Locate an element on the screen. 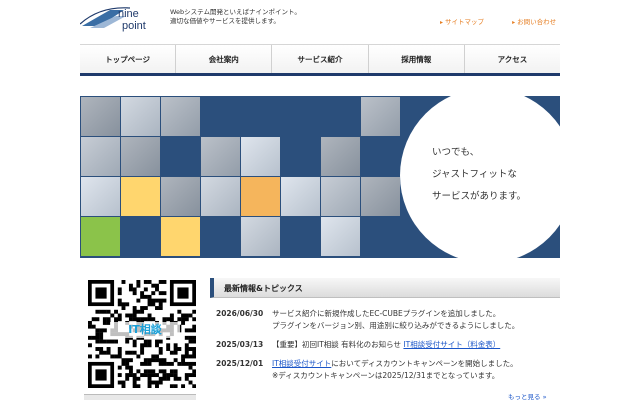 This screenshot has width=640, height=400. tagline-line-1: Webシステム開発といえばナインポイント。 is located at coordinates (235, 12).